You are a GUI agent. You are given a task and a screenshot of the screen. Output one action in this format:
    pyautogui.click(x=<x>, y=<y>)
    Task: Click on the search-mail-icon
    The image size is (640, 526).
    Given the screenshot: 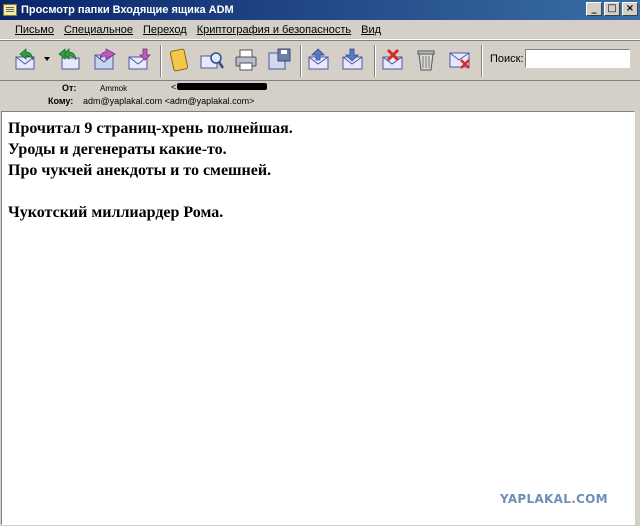 What is the action you would take?
    pyautogui.click(x=212, y=60)
    